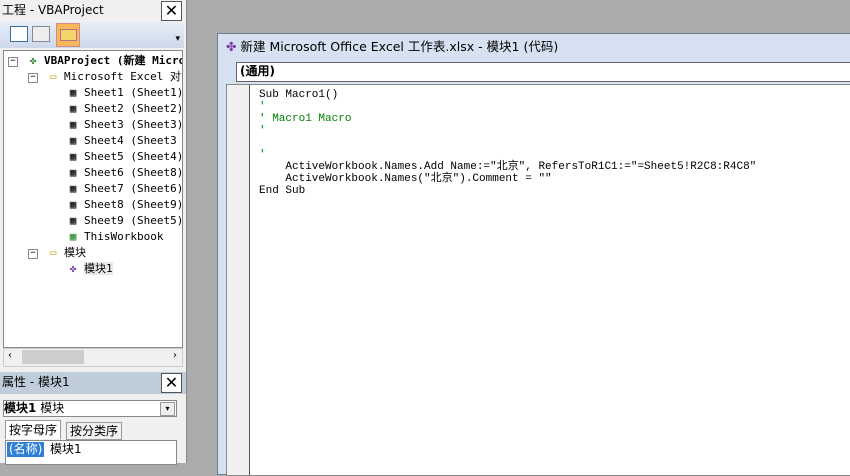  I want to click on view-code-icon, so click(19, 34).